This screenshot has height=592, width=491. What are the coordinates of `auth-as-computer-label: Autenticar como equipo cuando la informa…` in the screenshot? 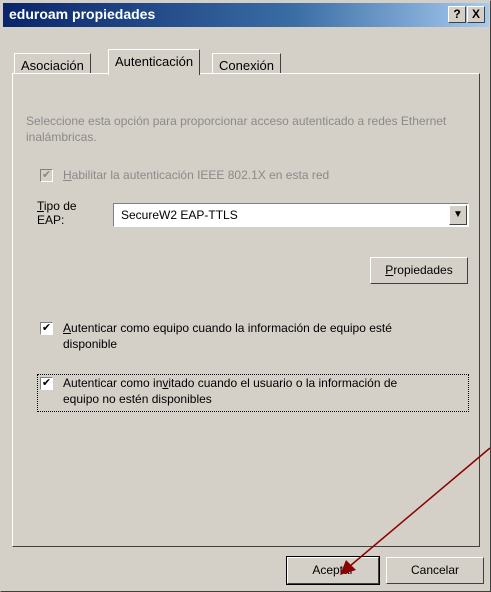 It's located at (263, 336).